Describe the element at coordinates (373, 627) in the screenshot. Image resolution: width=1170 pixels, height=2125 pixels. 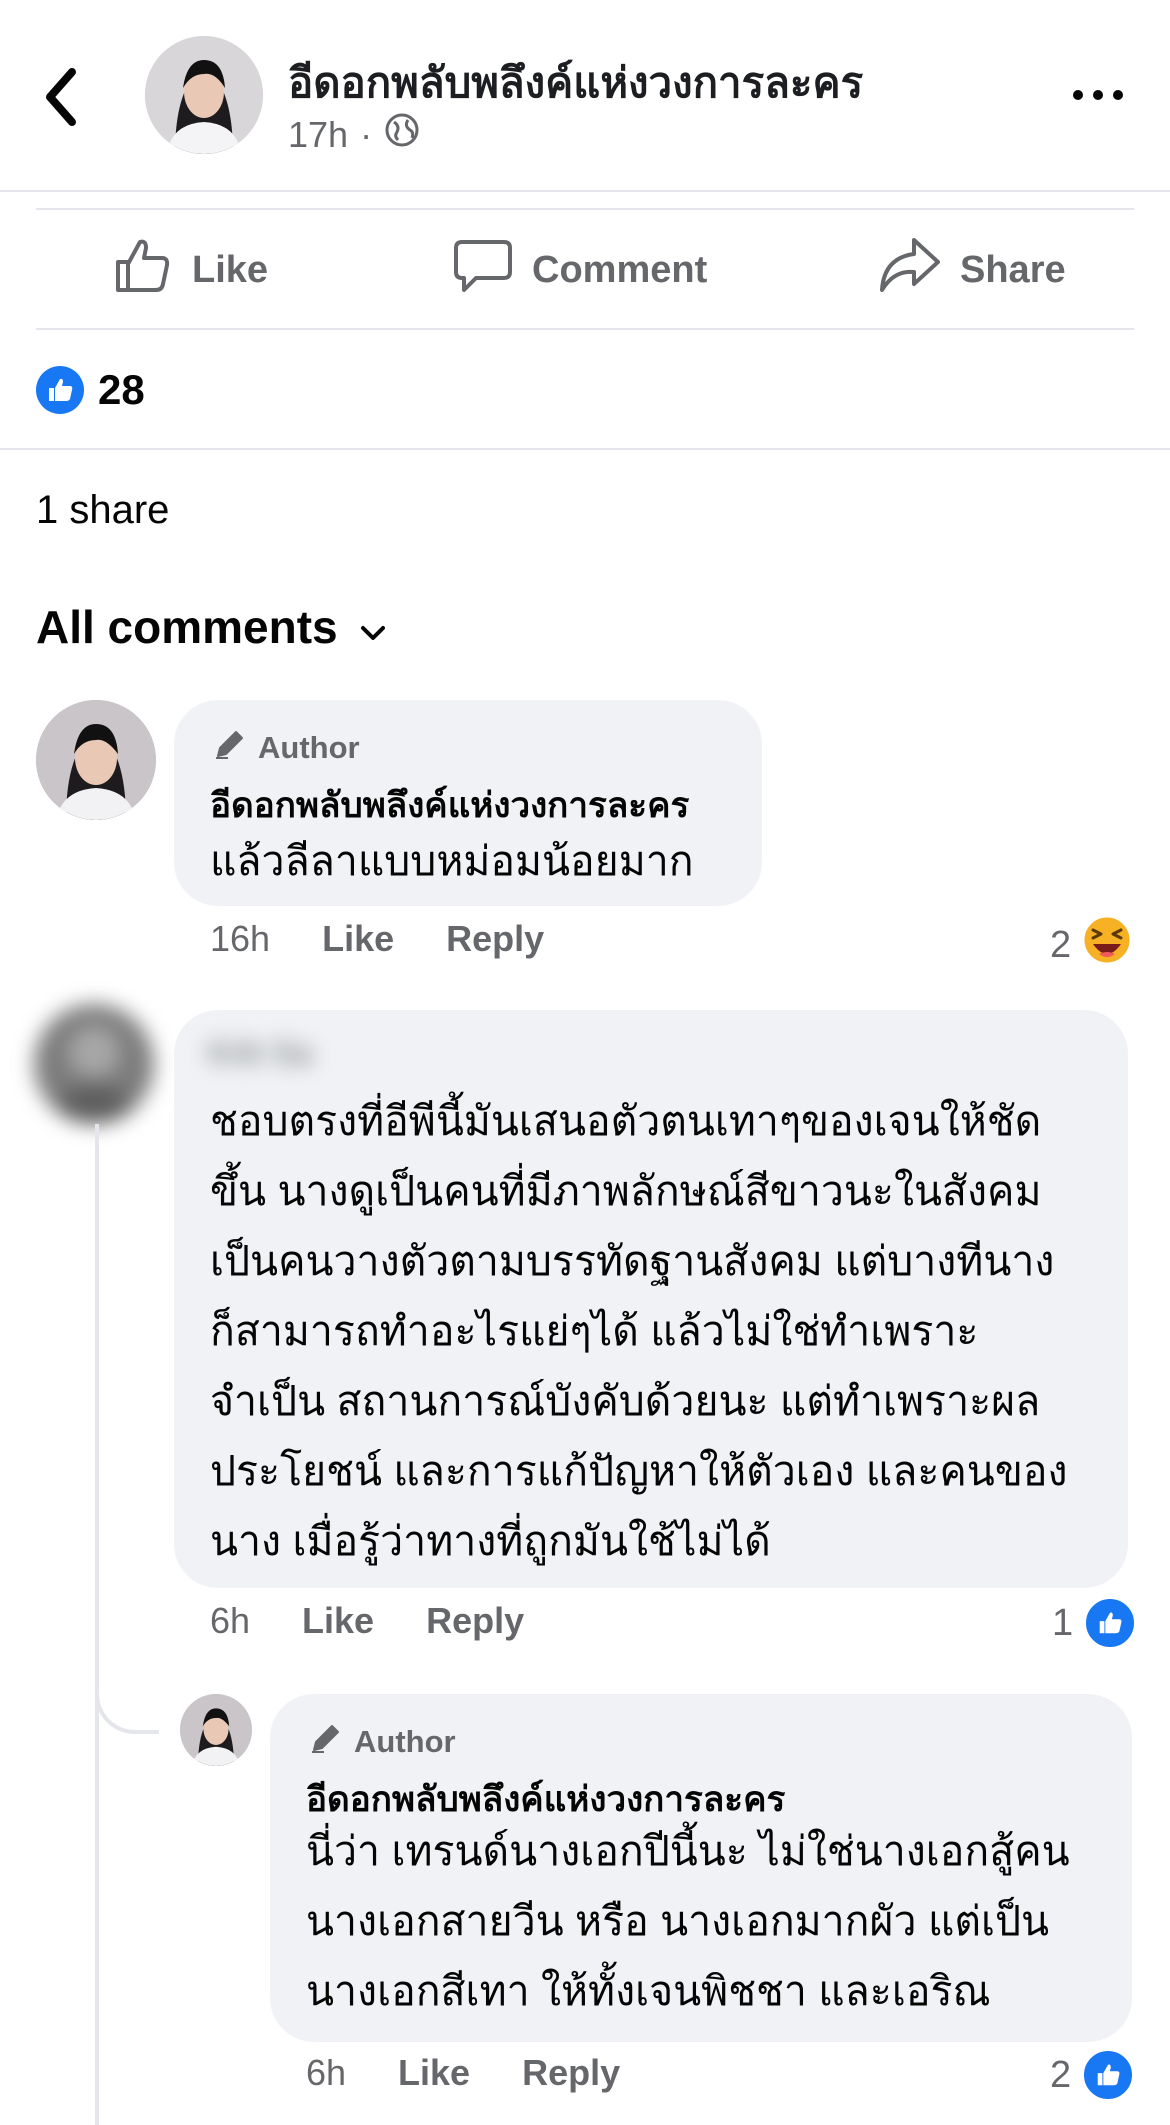
I see `chevron-down-icon` at that location.